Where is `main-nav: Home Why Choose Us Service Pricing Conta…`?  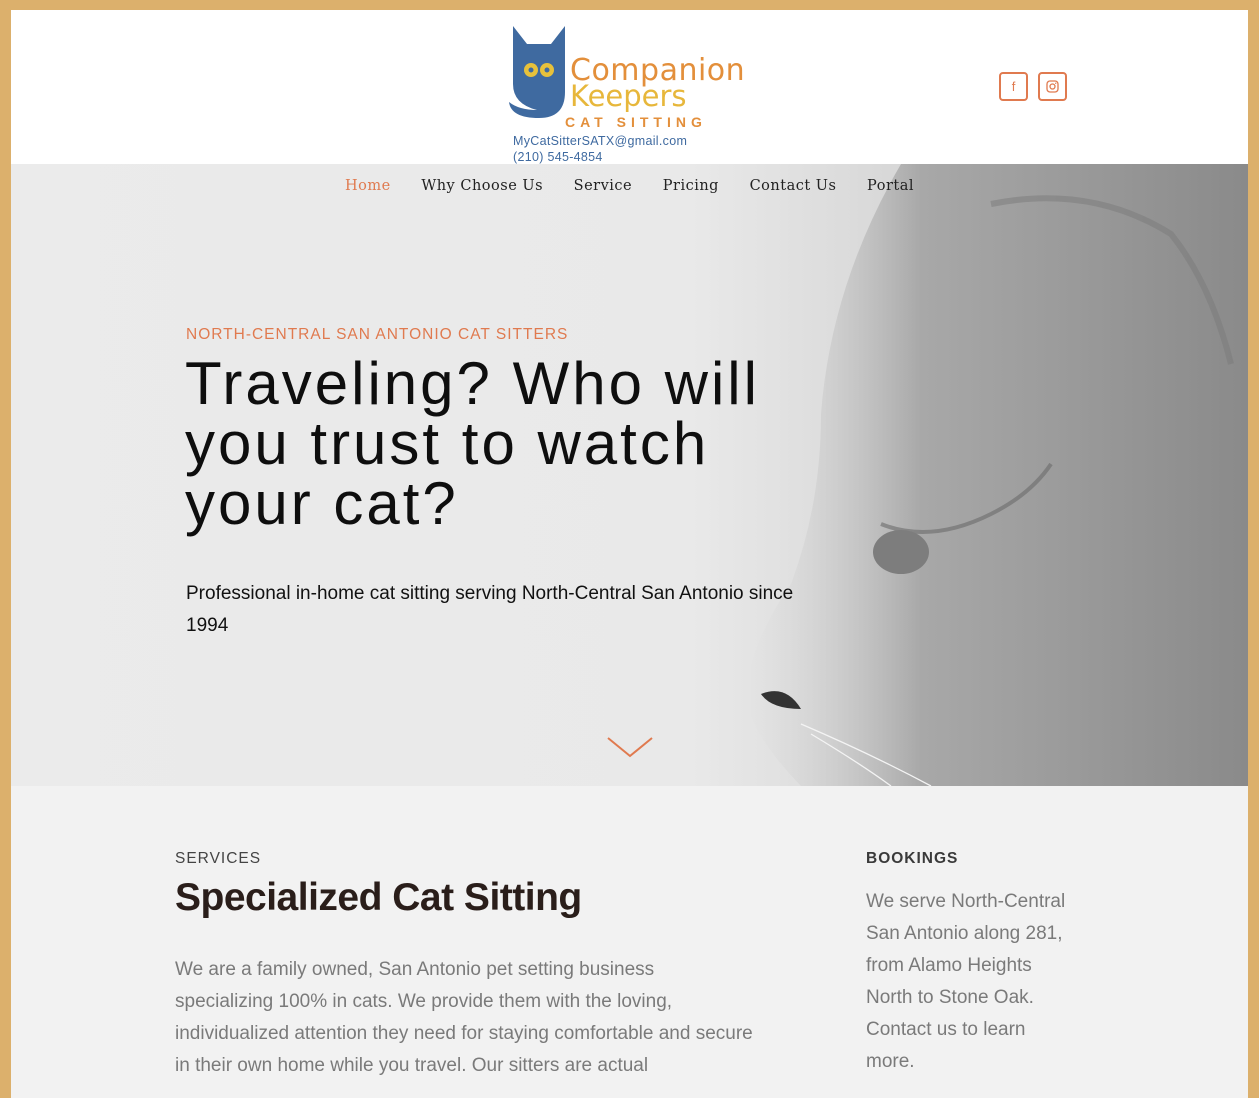
main-nav: Home Why Choose Us Service Pricing Conta… is located at coordinates (629, 186).